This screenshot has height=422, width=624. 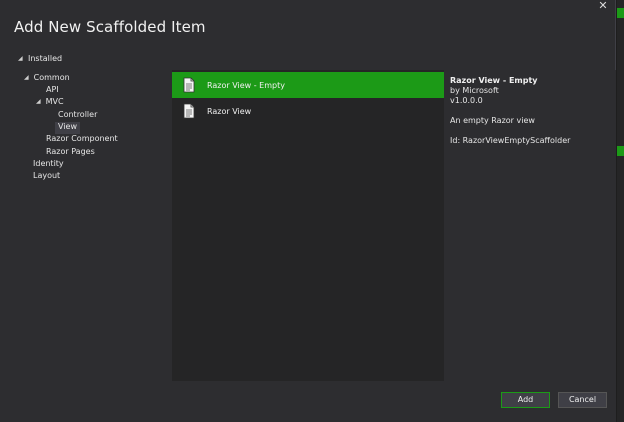 I want to click on details-title: Razor View - Empty, so click(x=494, y=80).